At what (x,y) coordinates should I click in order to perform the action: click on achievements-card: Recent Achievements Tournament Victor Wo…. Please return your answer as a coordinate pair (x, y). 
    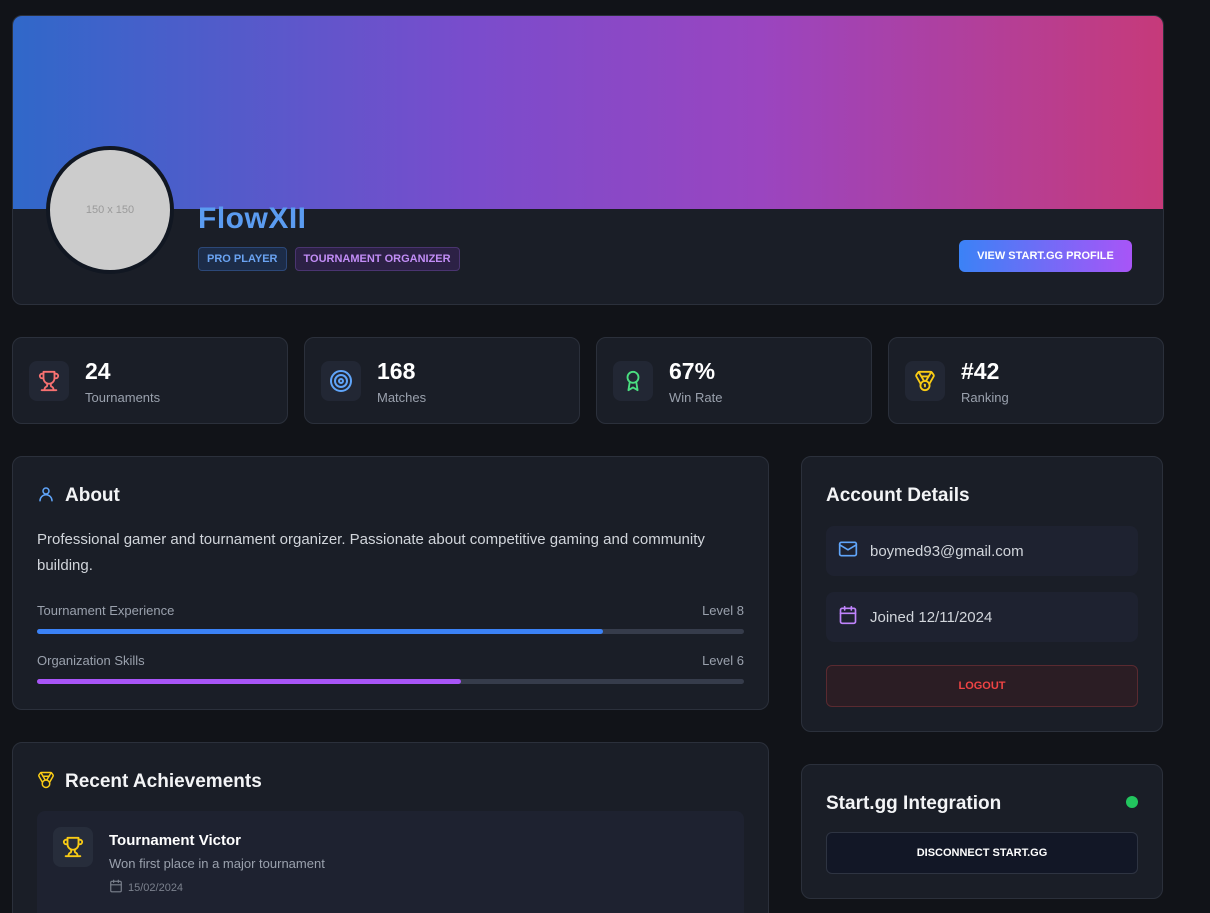
    Looking at the image, I should click on (390, 827).